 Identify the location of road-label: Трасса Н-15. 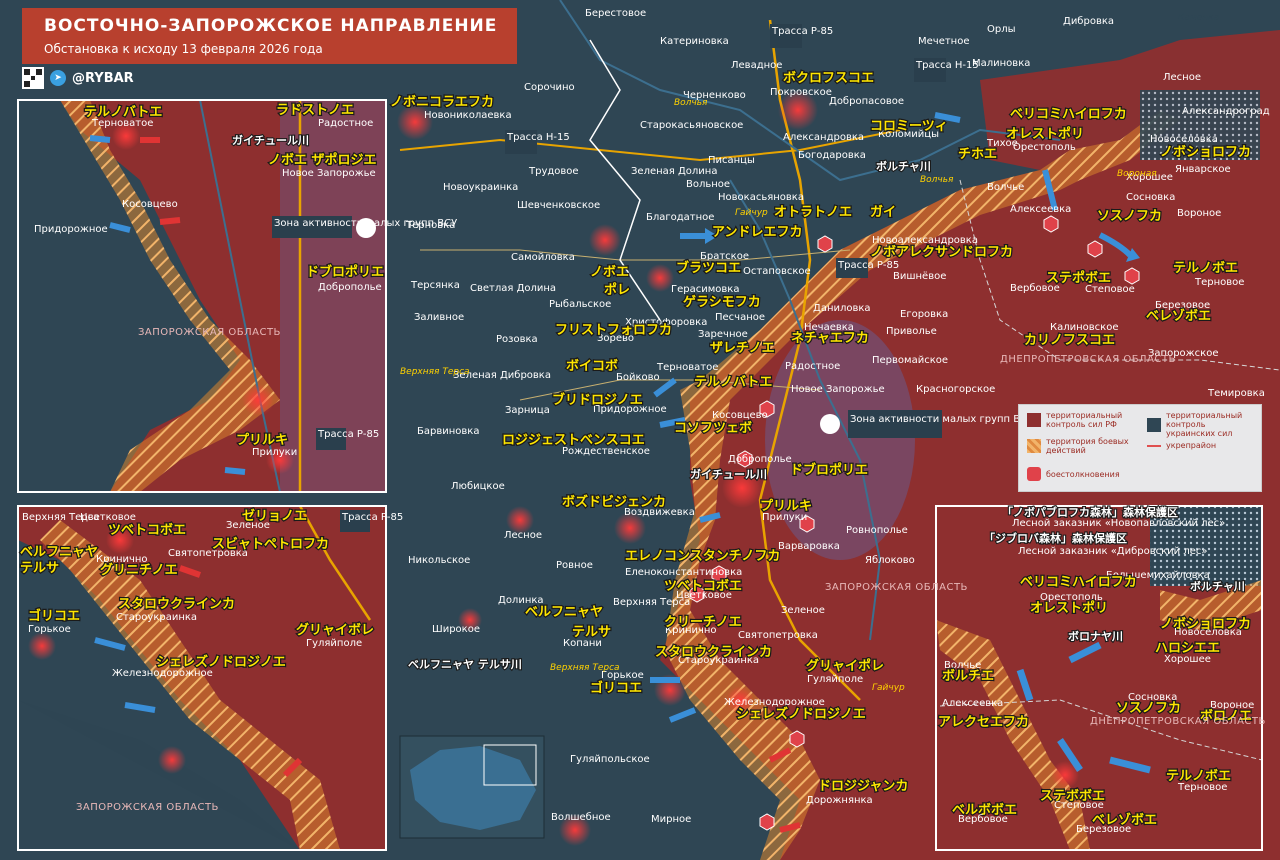
(538, 137).